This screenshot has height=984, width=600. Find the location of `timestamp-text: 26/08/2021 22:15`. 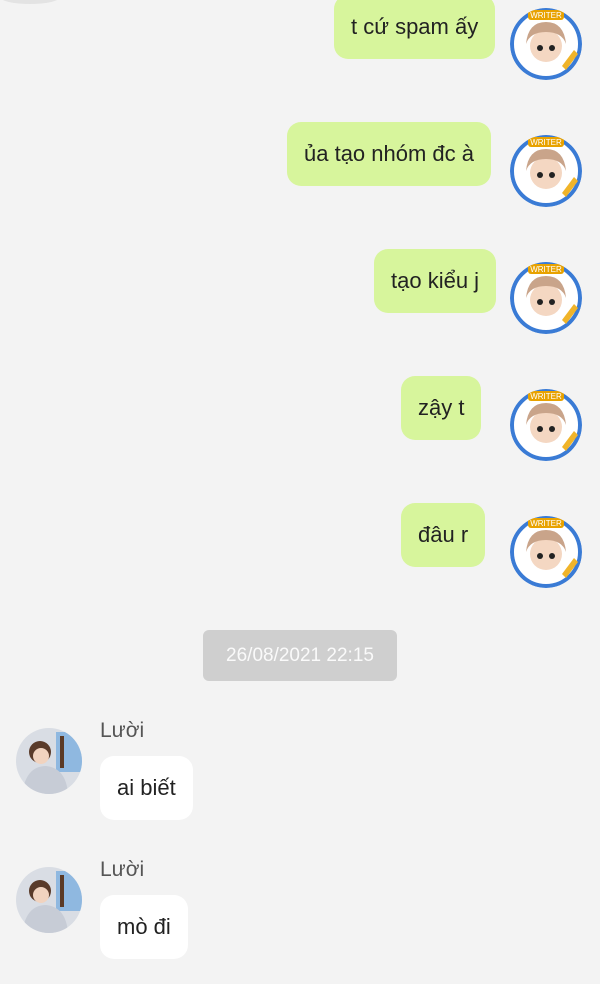

timestamp-text: 26/08/2021 22:15 is located at coordinates (300, 655).